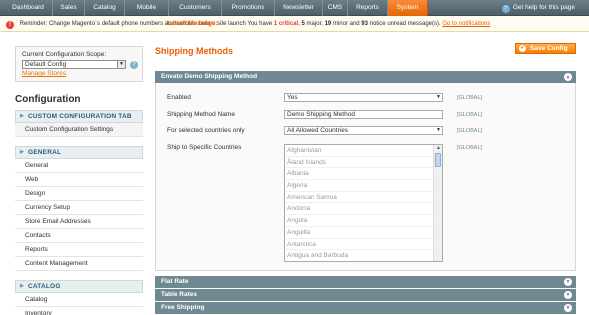 The width and height of the screenshot is (589, 315). What do you see at coordinates (79, 264) in the screenshot?
I see `sidebar-item-content-management: Content Management` at bounding box center [79, 264].